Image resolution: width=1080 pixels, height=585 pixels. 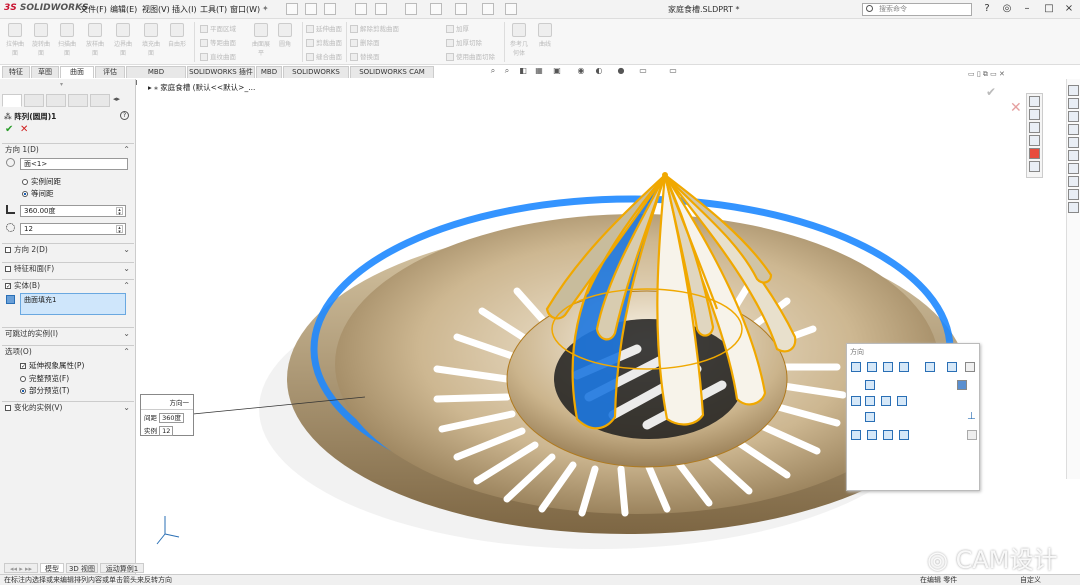 What do you see at coordinates (123, 9) in the screenshot?
I see `menu-edit: 编辑(E)` at bounding box center [123, 9].